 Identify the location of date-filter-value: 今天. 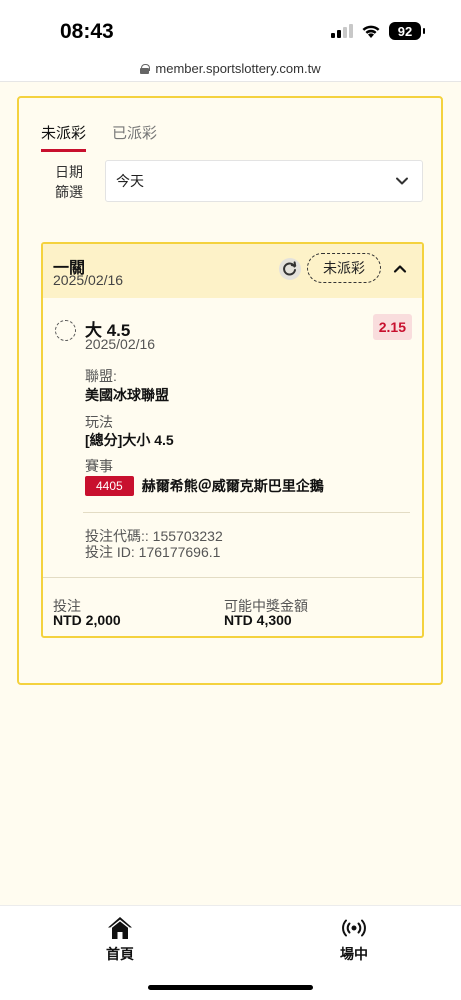
(130, 181).